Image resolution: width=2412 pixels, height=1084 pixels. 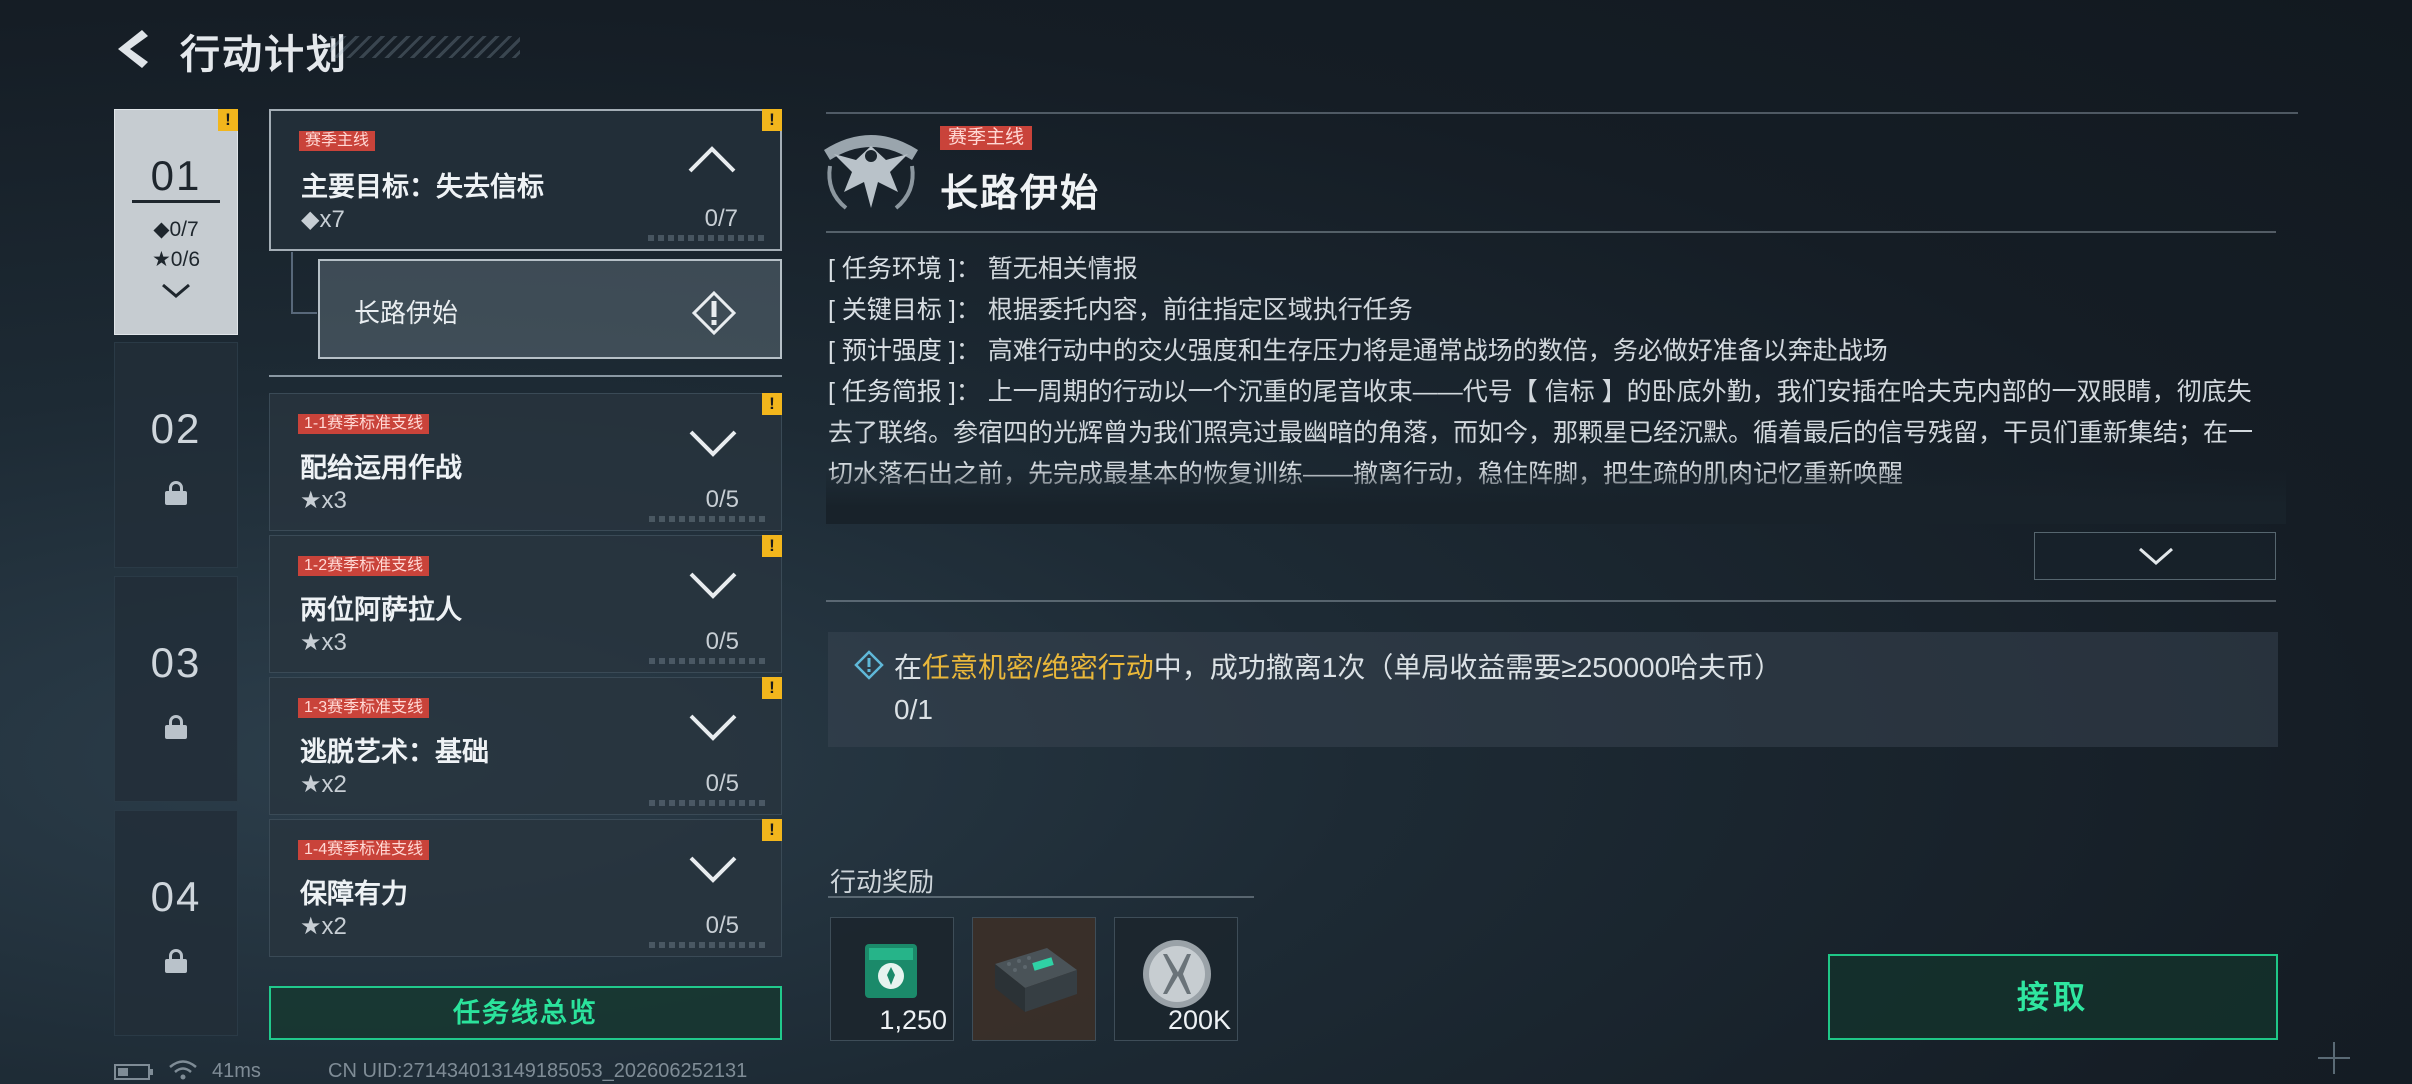 What do you see at coordinates (425, 47) in the screenshot?
I see `title-decoration` at bounding box center [425, 47].